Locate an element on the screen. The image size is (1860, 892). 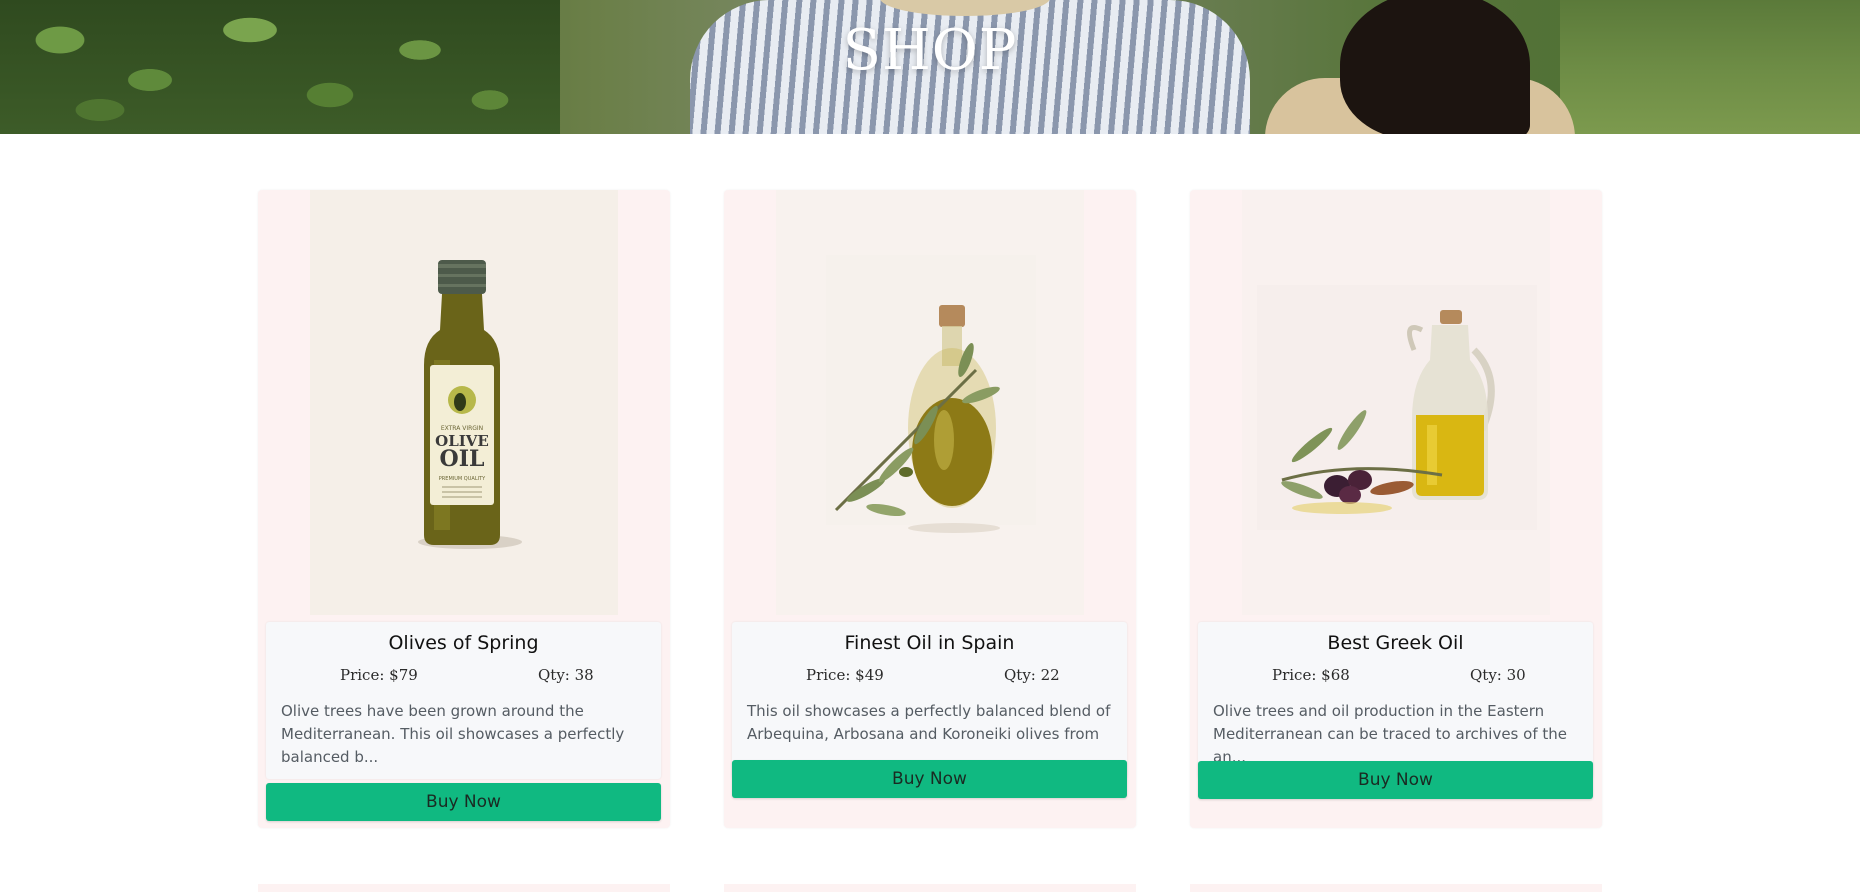
product-price: Price: $68 is located at coordinates (1311, 675).